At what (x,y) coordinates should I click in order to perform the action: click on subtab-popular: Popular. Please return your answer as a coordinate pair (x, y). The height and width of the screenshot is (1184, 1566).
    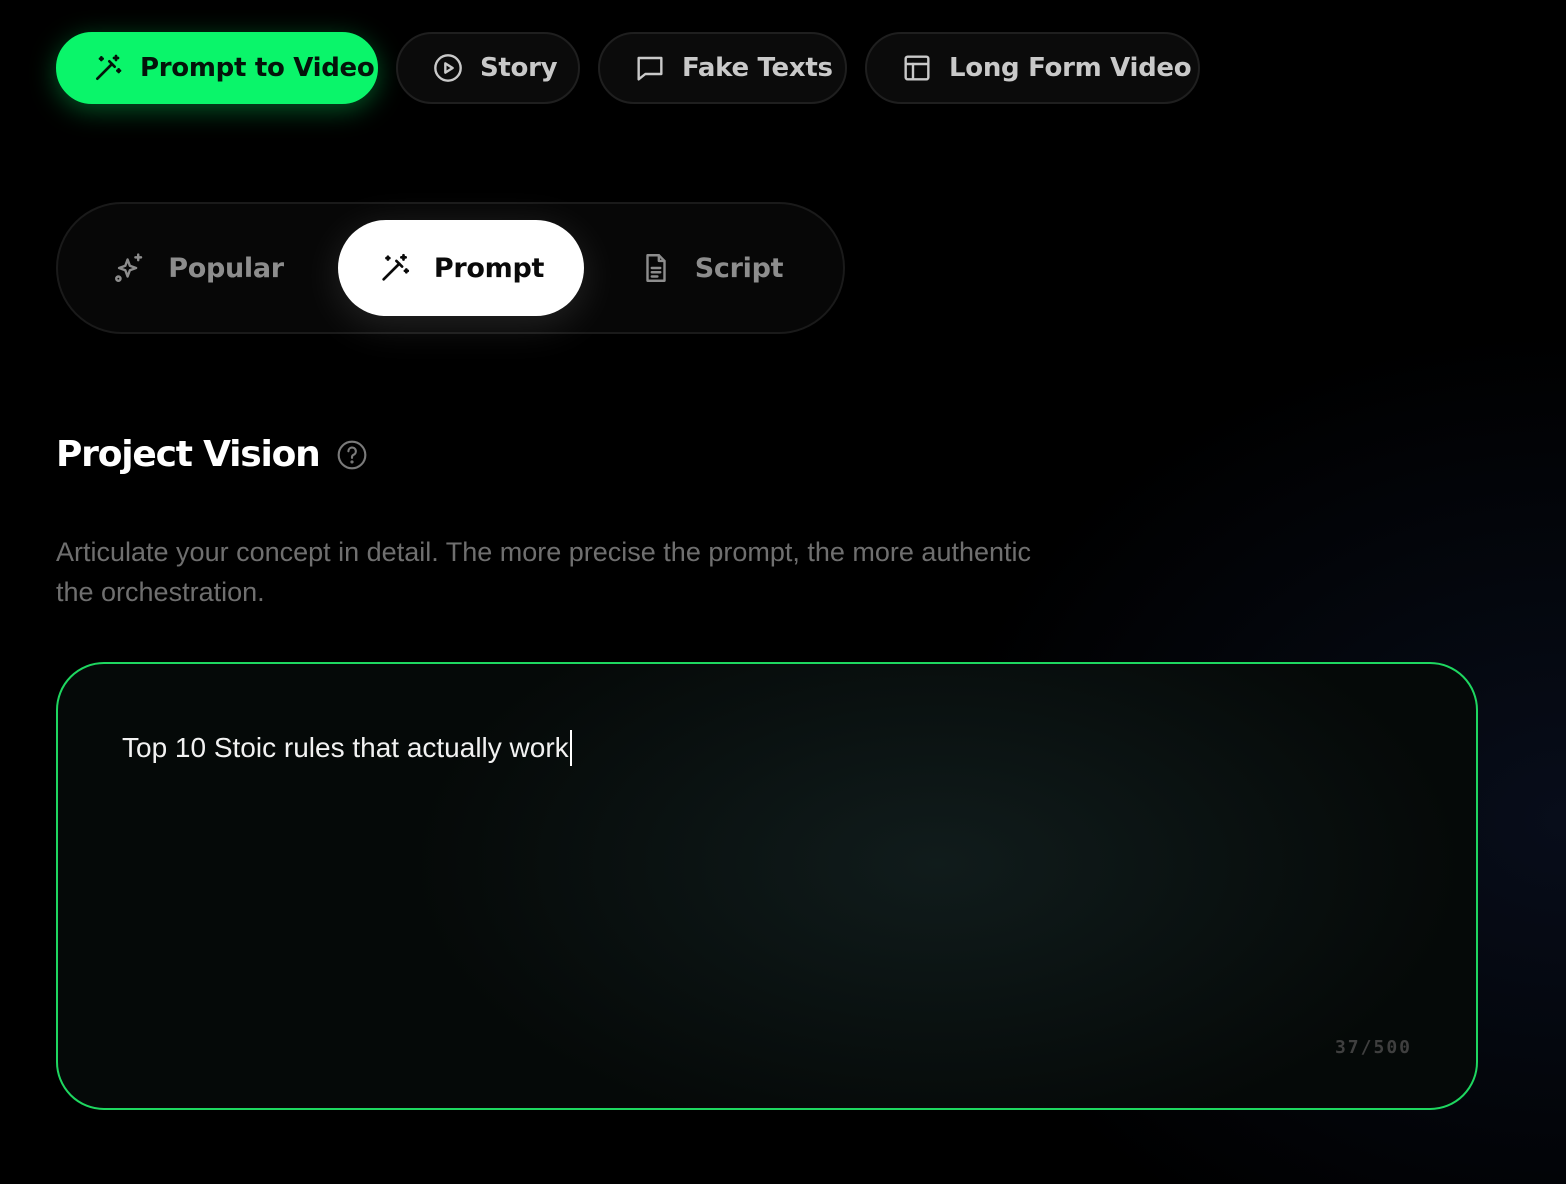
    Looking at the image, I should click on (198, 268).